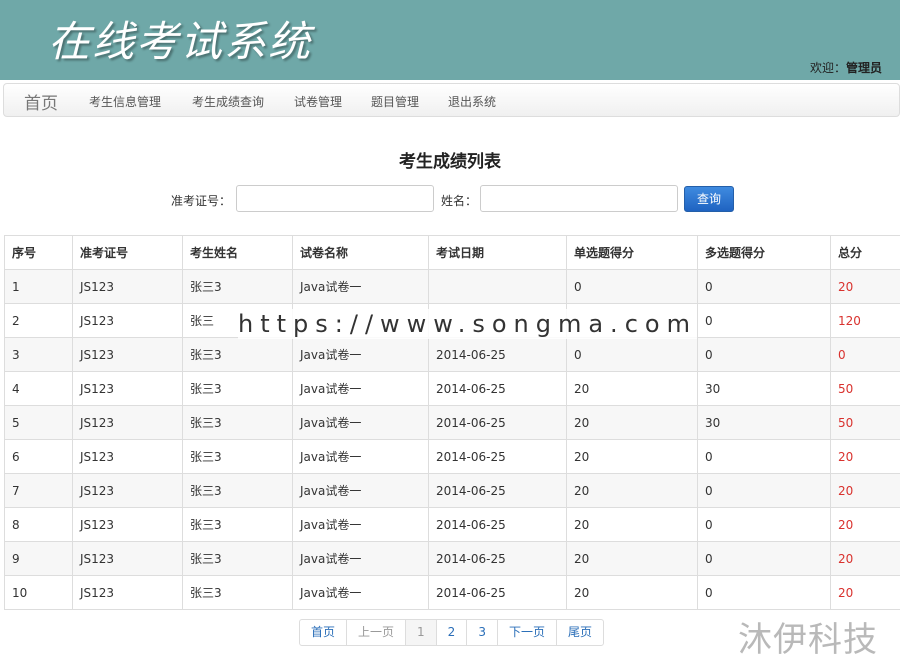 This screenshot has height=661, width=900. Describe the element at coordinates (39, 525) in the screenshot. I see `table-cell: 8` at that location.